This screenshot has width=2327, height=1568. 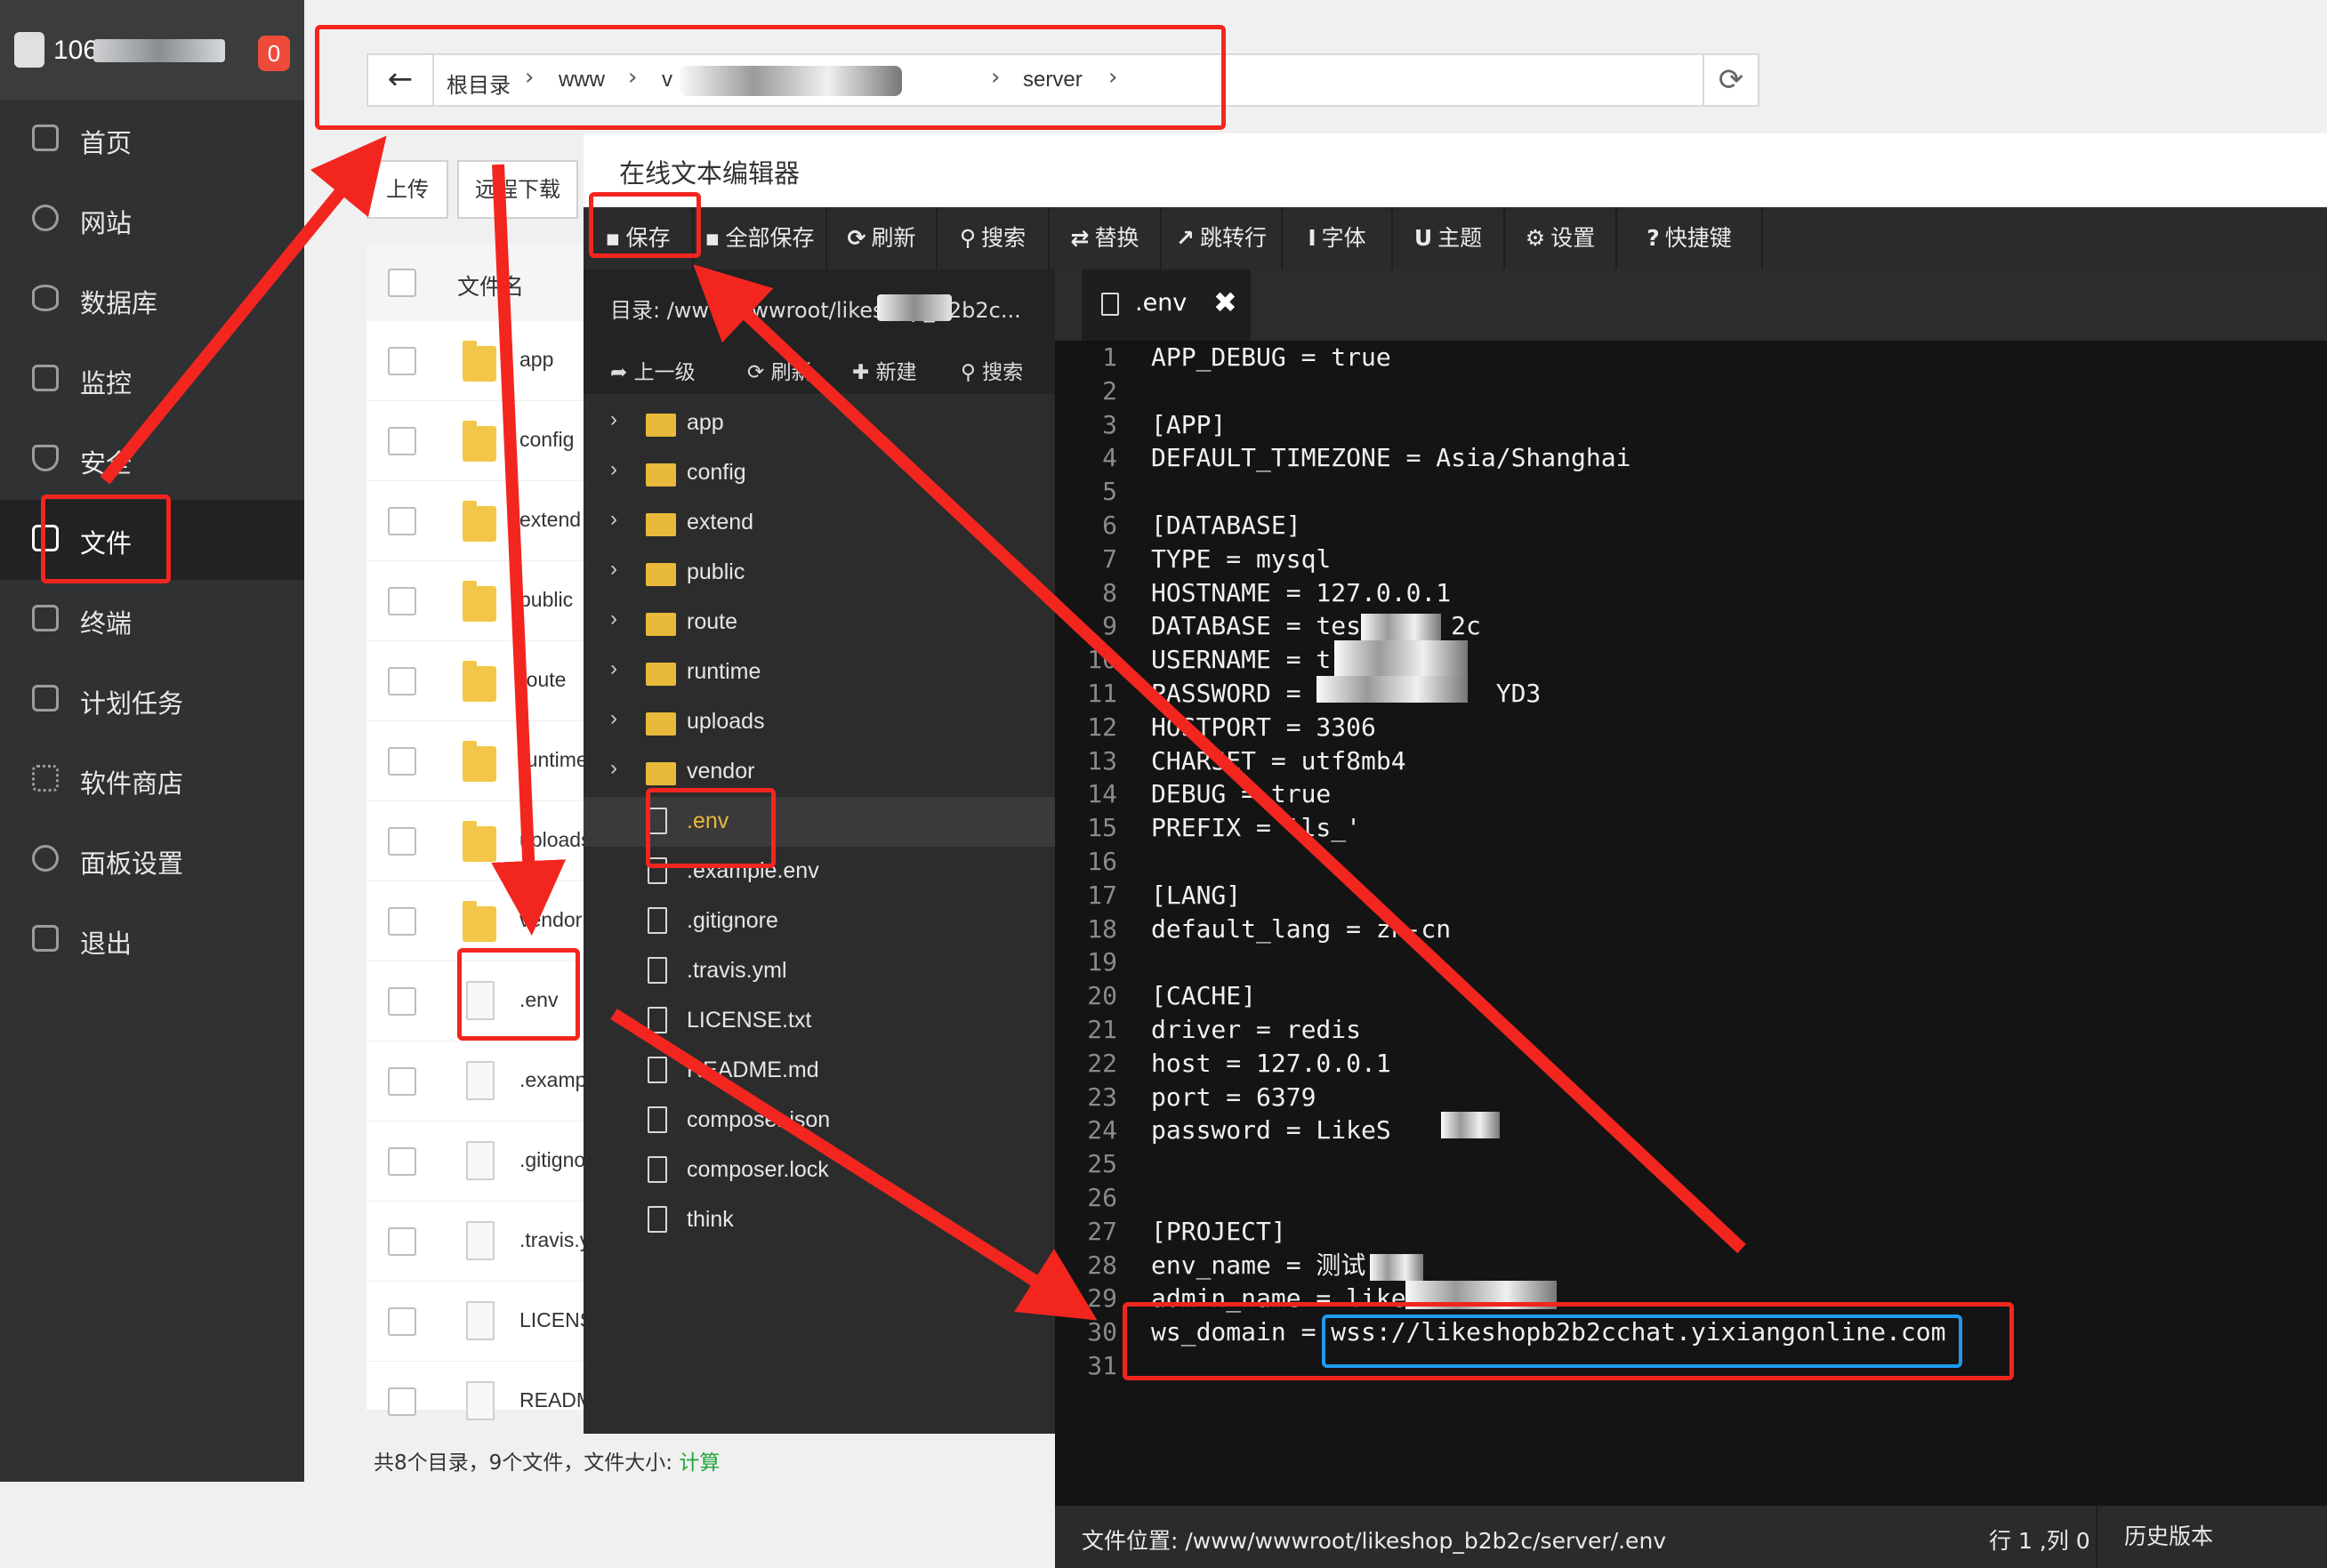 What do you see at coordinates (854, 1165) in the screenshot?
I see `arrow-env-to-domain` at bounding box center [854, 1165].